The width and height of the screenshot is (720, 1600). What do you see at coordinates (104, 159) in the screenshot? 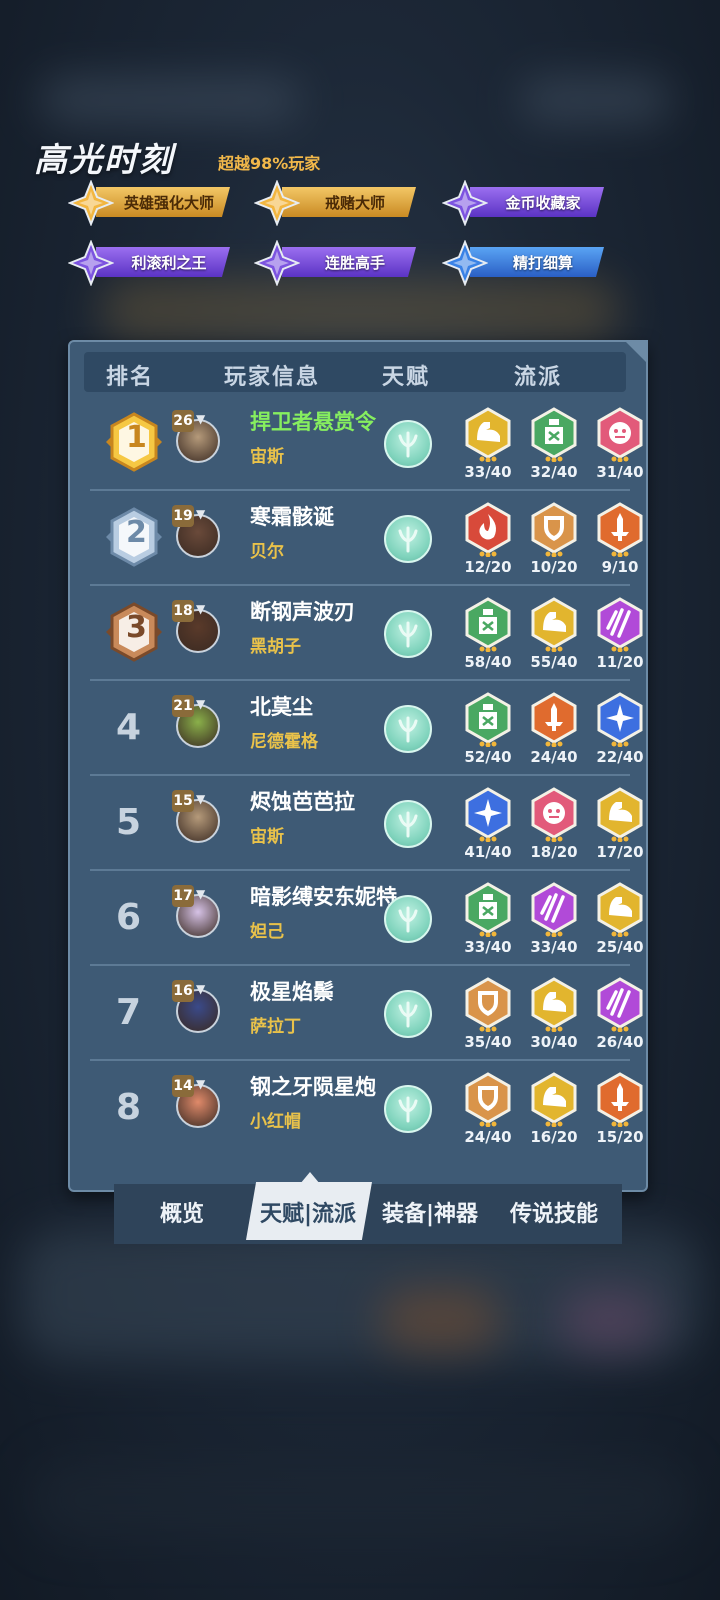
I see `highlights-title: 高光时刻` at bounding box center [104, 159].